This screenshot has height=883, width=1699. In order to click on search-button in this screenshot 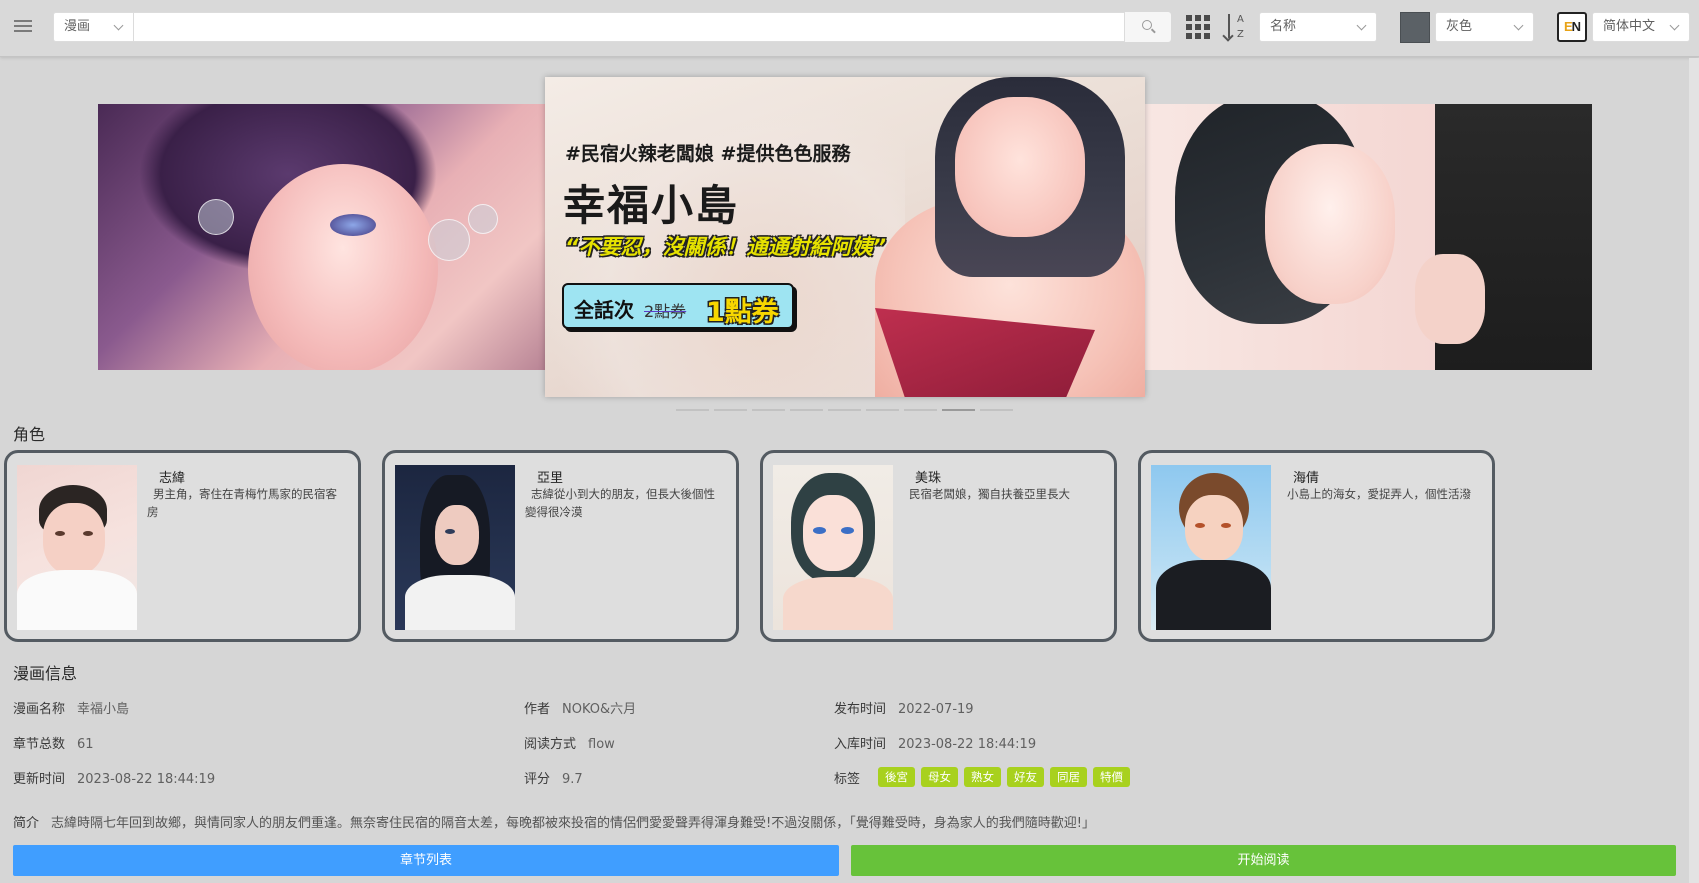, I will do `click(1147, 27)`.